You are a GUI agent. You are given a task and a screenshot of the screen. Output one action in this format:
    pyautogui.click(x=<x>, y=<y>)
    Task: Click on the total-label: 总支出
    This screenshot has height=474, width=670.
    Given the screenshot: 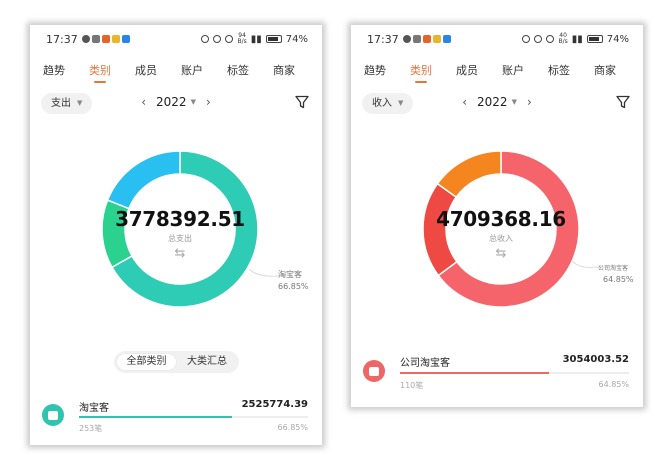 What is the action you would take?
    pyautogui.click(x=180, y=238)
    